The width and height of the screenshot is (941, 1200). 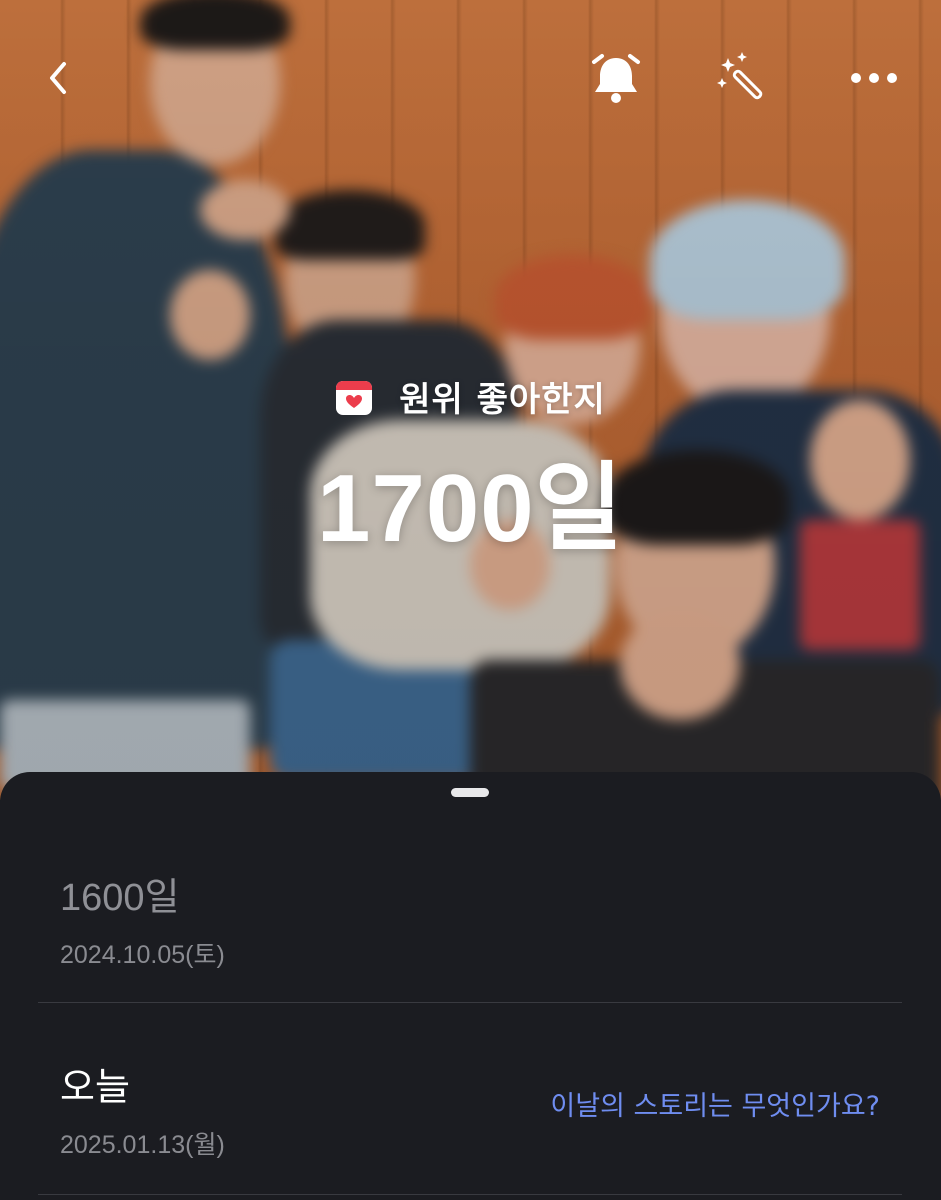 I want to click on bell-icon, so click(x=616, y=78).